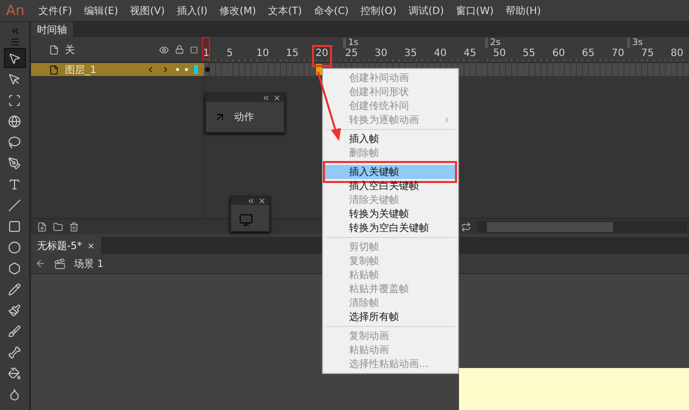  What do you see at coordinates (647, 53) in the screenshot?
I see `frame-number: 75` at bounding box center [647, 53].